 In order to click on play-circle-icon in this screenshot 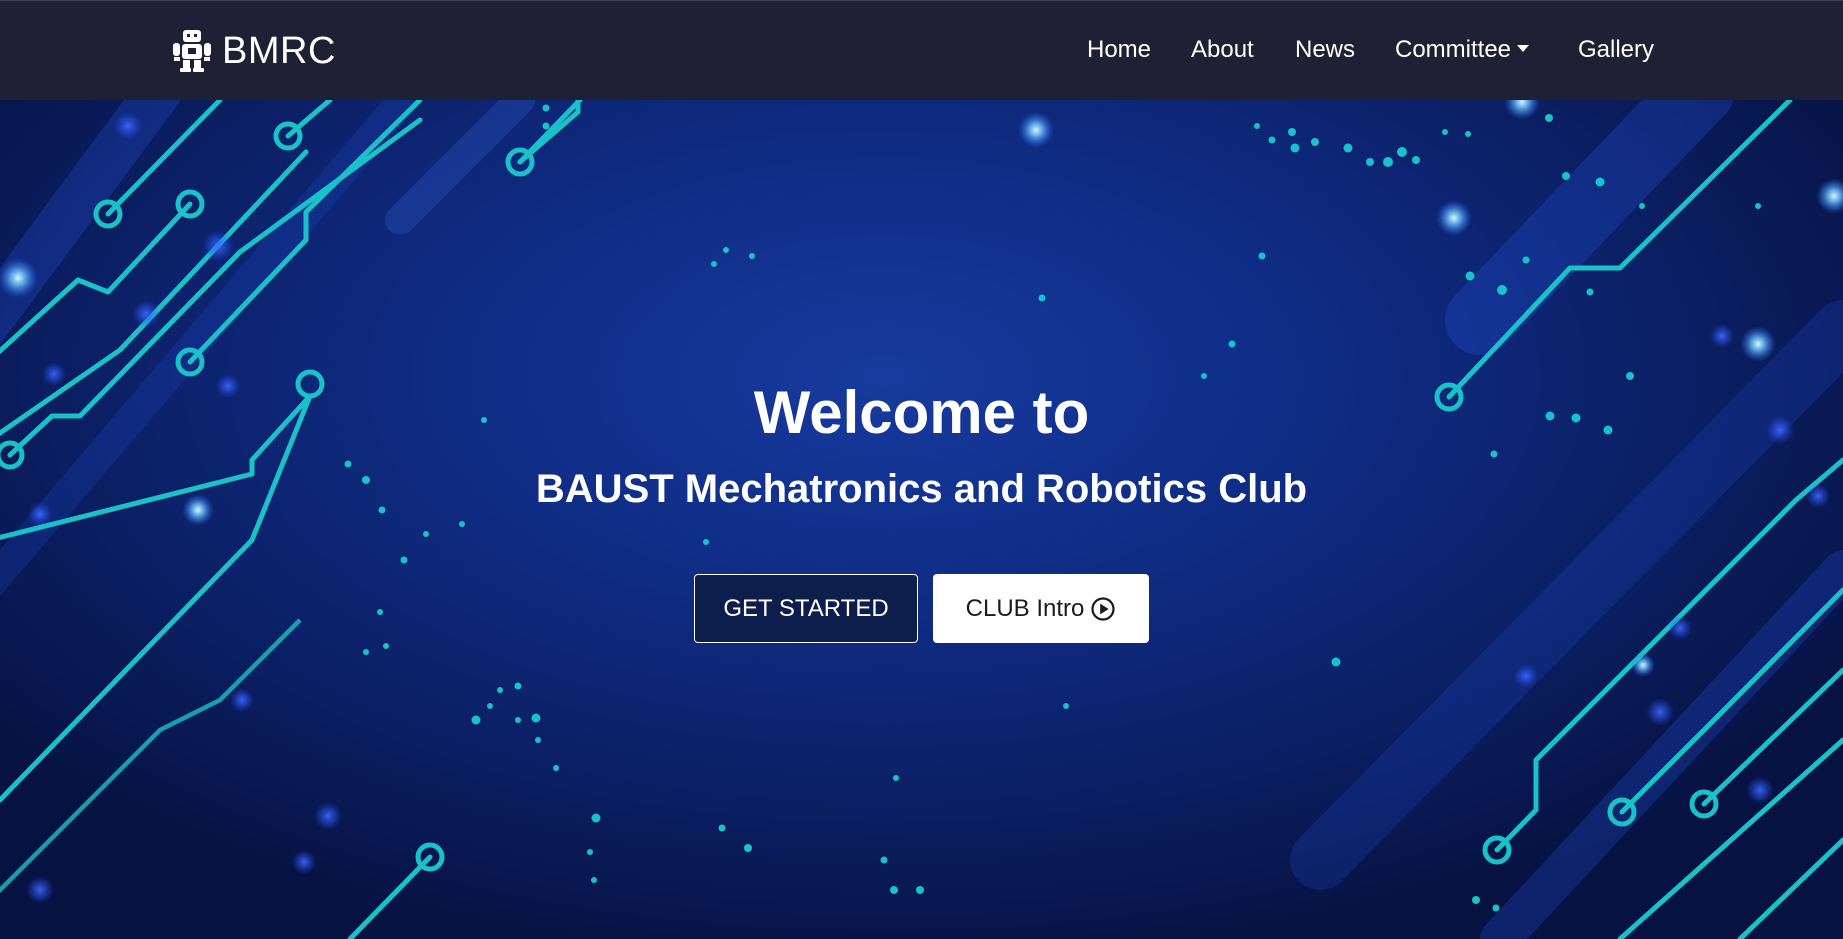, I will do `click(1103, 608)`.